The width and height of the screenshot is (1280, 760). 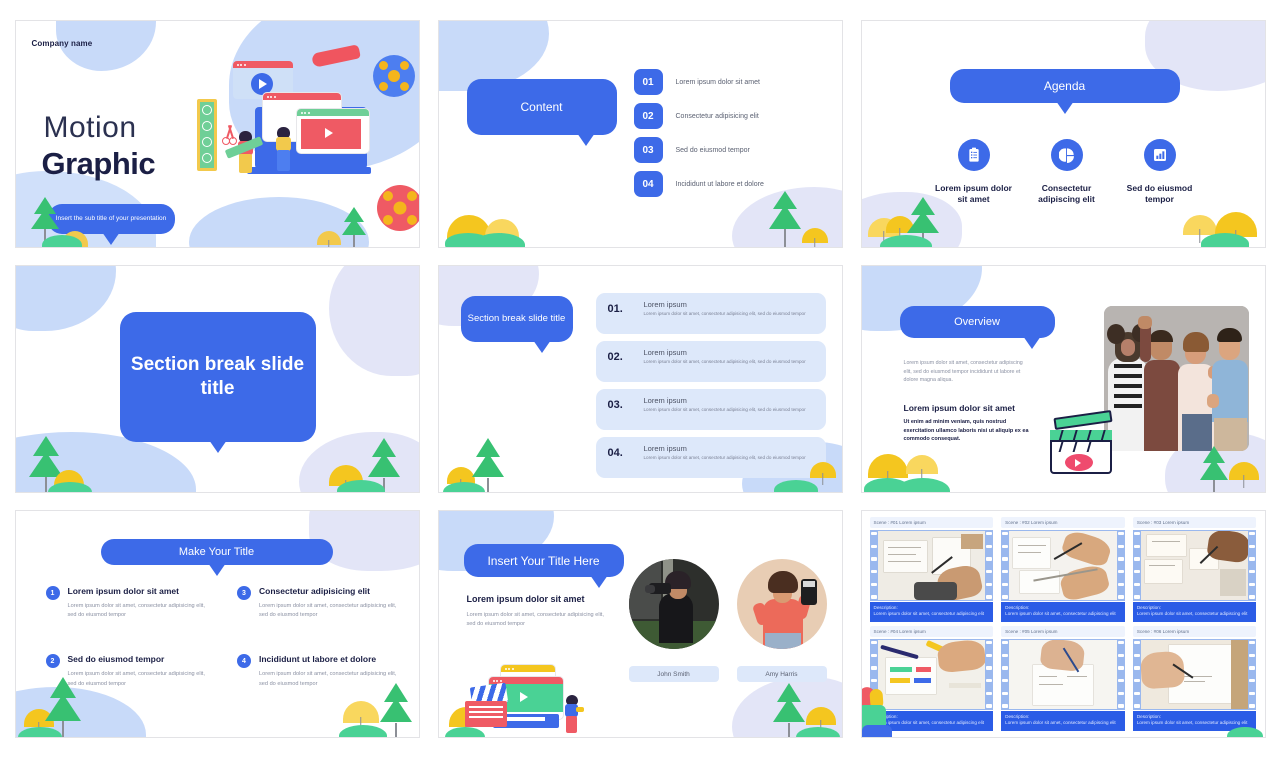 I want to click on overview-title-bubble: Overview, so click(x=977, y=327).